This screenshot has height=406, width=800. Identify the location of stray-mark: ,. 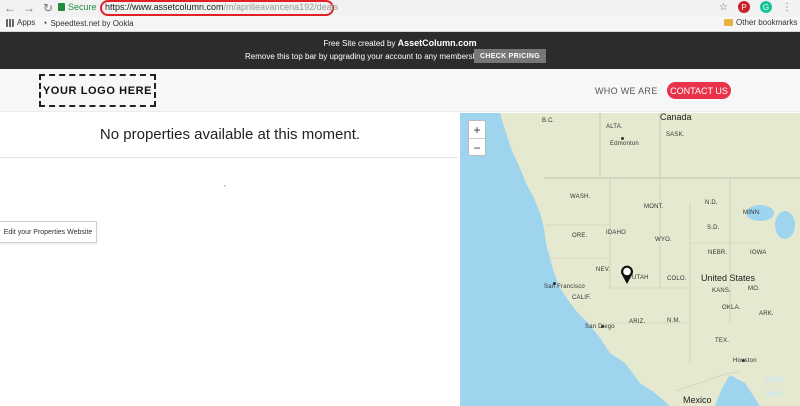
(225, 184).